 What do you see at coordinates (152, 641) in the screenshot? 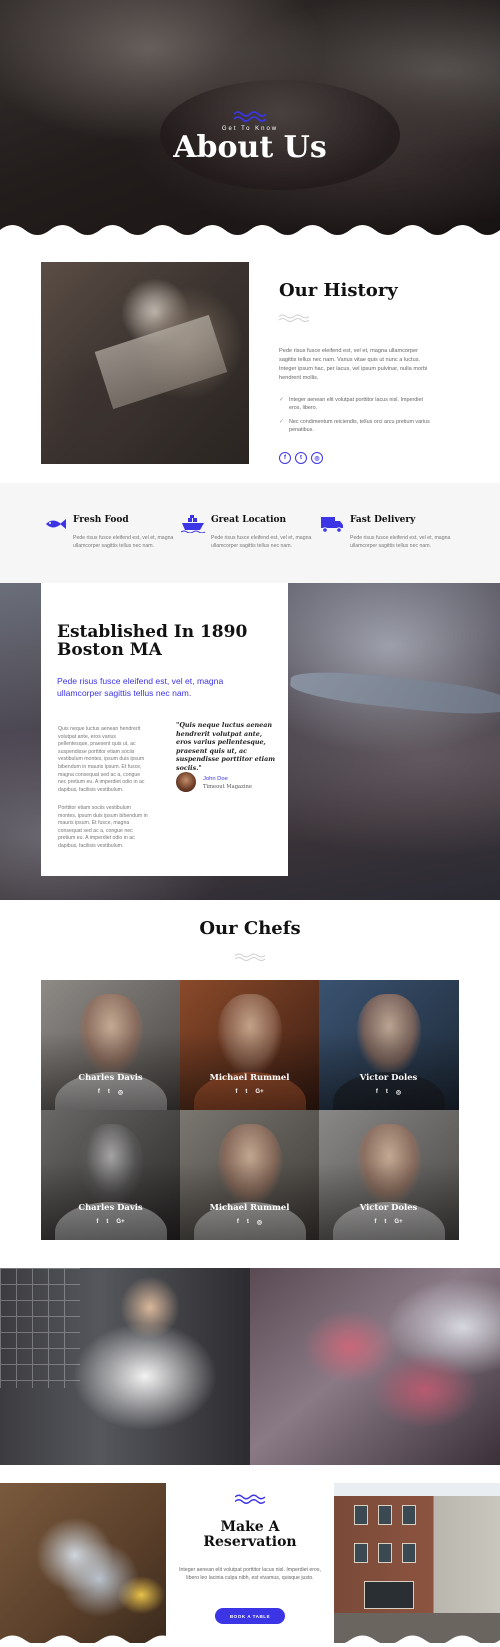
I see `established-title: Established In 1890 Boston MA` at bounding box center [152, 641].